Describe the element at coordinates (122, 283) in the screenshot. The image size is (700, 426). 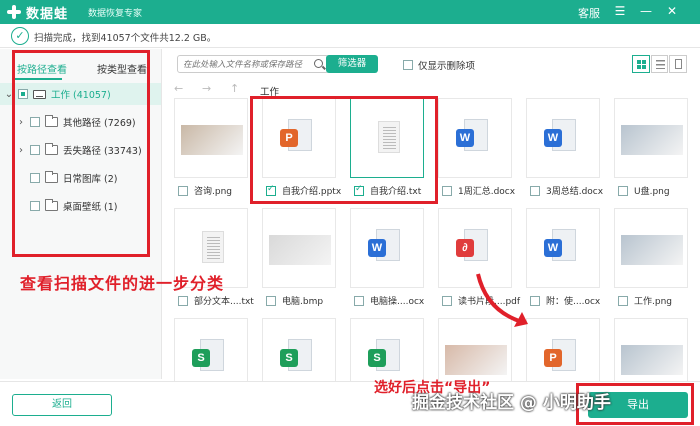
I see `annotation-note-left: 查看扫描文件的进一步分类` at that location.